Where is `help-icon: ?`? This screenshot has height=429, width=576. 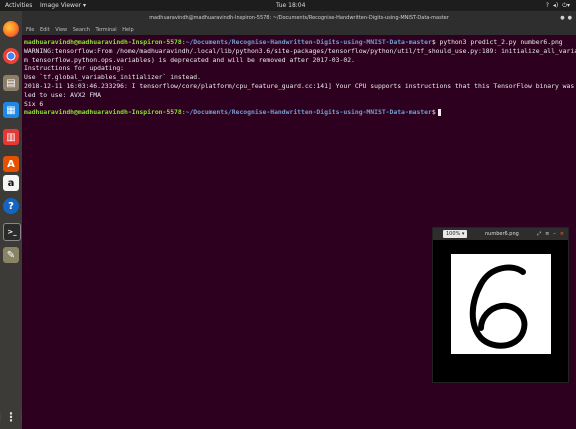
help-icon: ? is located at coordinates (11, 206).